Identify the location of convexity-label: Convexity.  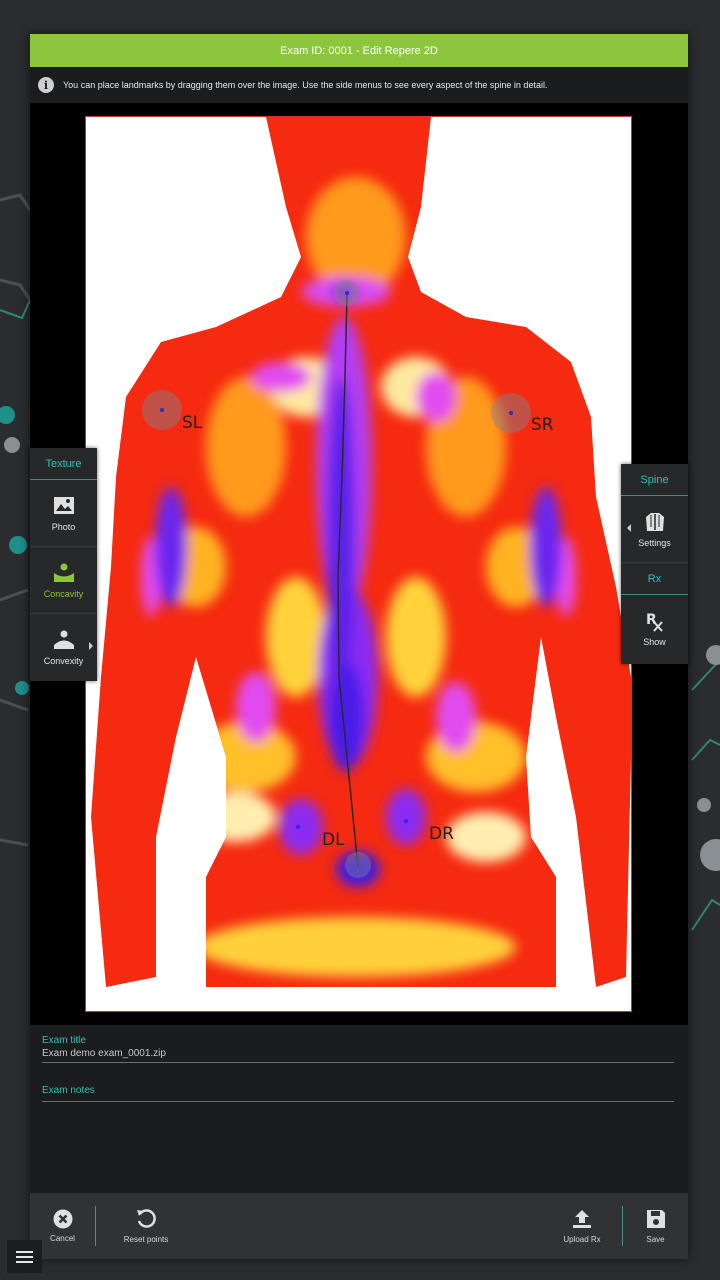
(63, 661).